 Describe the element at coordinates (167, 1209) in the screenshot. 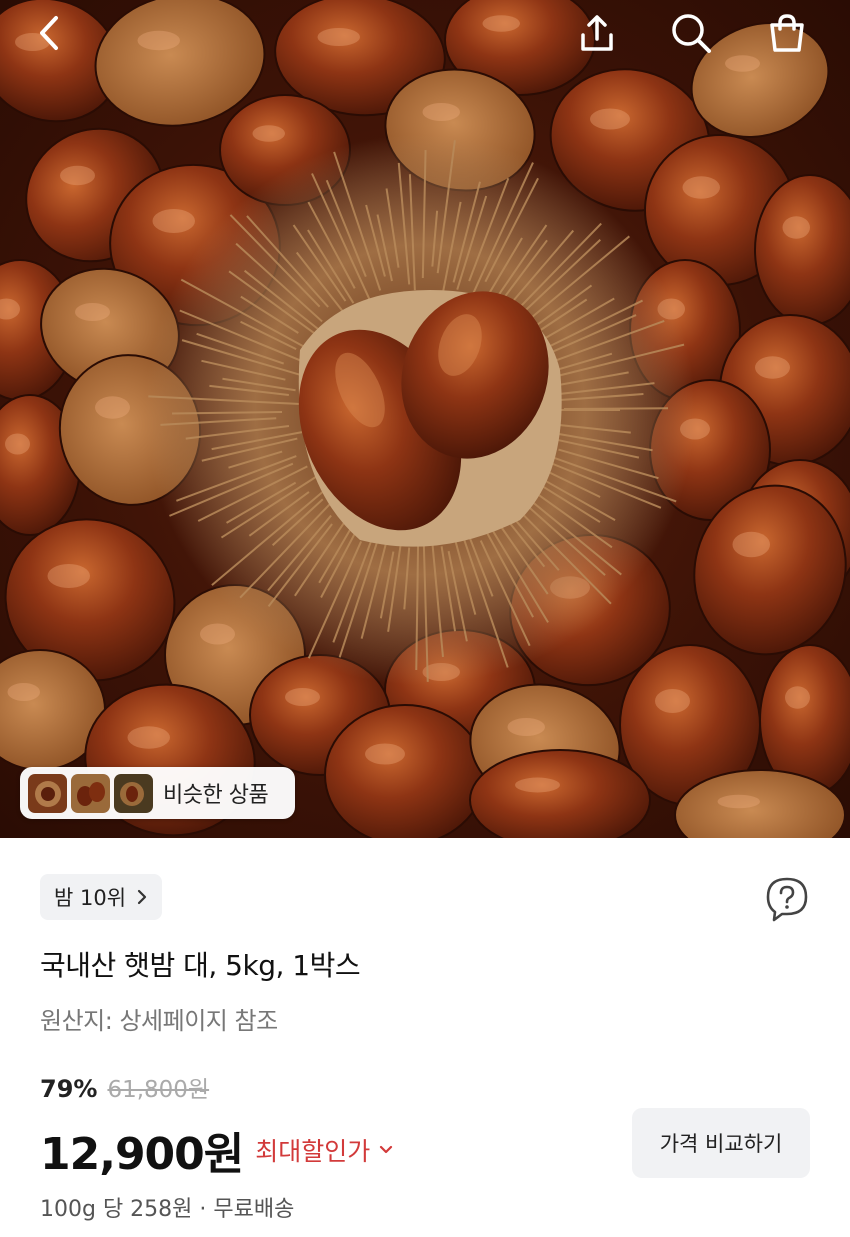

I see `unit-price-shipping: 100g 당 258원 · 무료배송` at that location.